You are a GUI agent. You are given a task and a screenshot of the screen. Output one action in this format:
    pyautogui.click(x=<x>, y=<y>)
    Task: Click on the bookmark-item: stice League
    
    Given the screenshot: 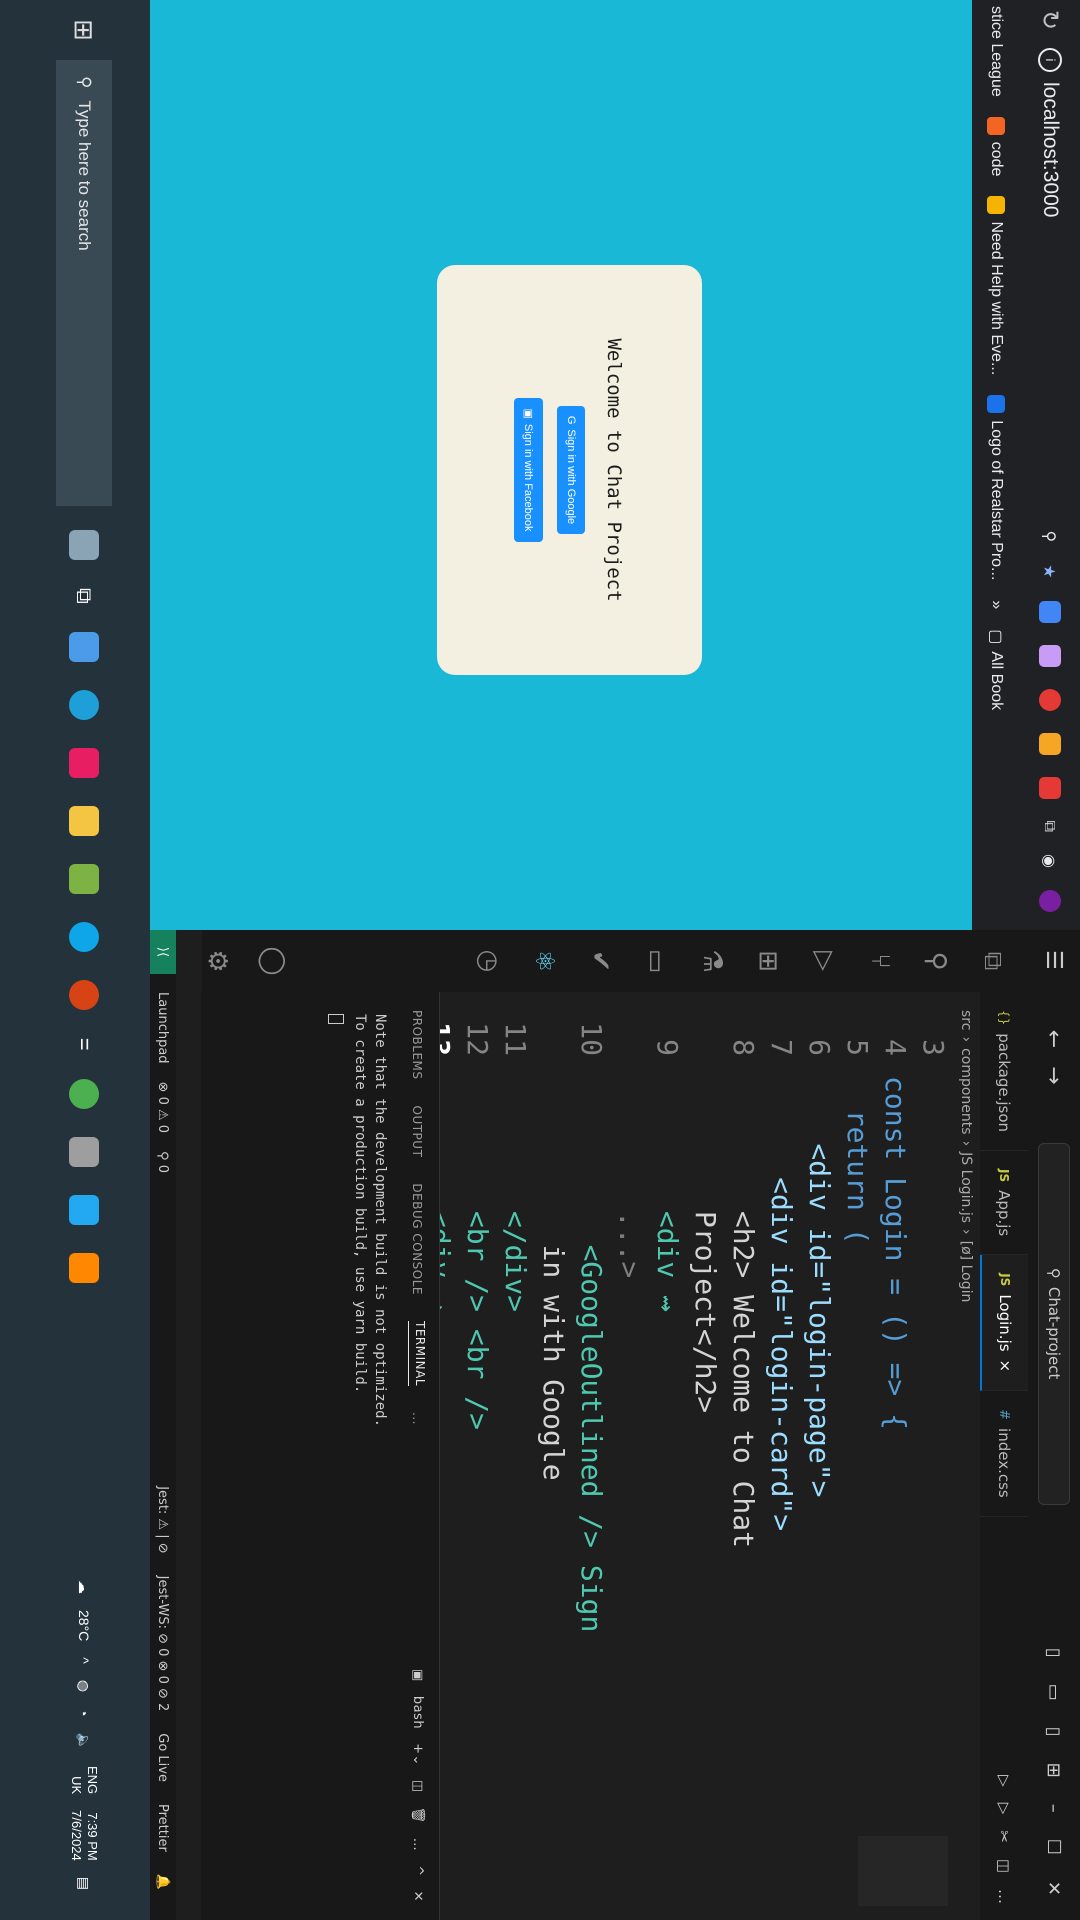 What is the action you would take?
    pyautogui.click(x=996, y=51)
    